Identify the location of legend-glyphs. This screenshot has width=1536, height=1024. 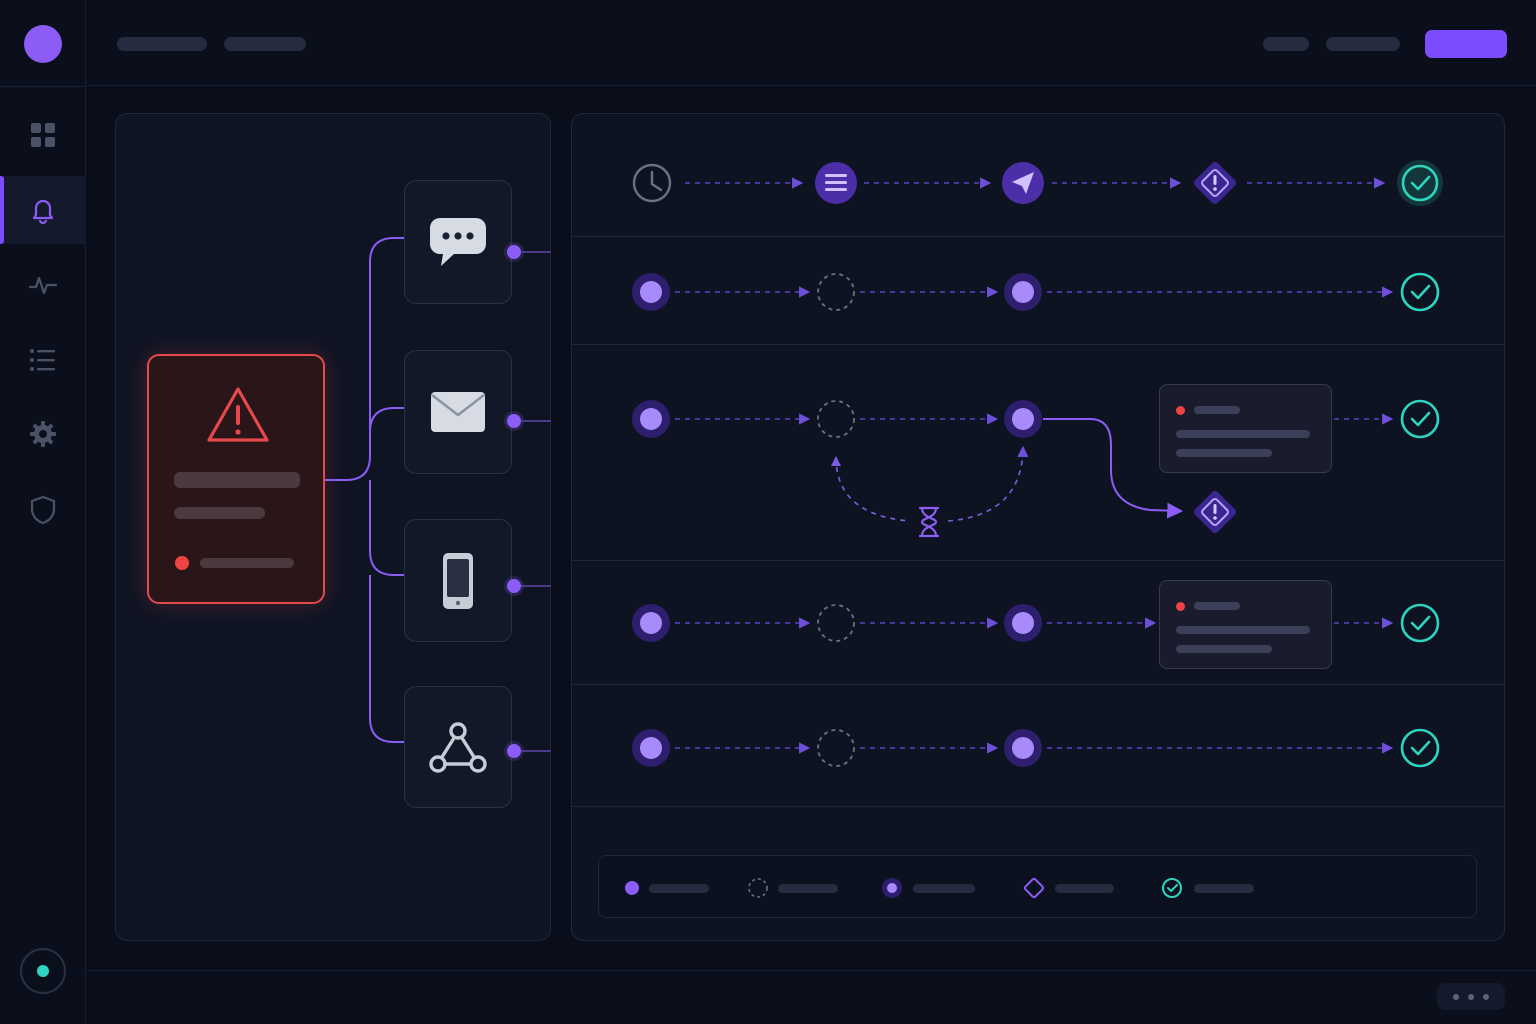
(903, 888).